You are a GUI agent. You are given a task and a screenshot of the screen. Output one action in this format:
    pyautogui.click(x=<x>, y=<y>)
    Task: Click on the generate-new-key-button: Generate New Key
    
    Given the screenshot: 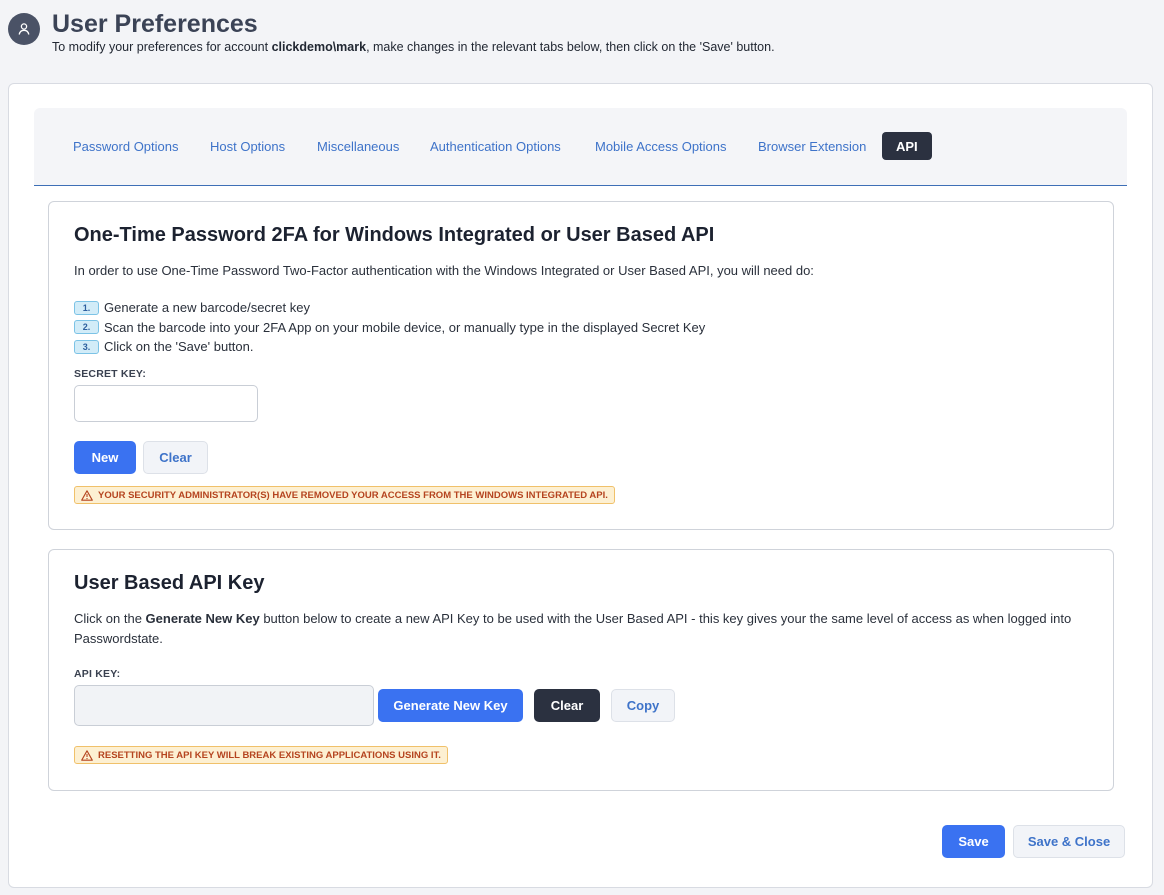 What is the action you would take?
    pyautogui.click(x=450, y=705)
    